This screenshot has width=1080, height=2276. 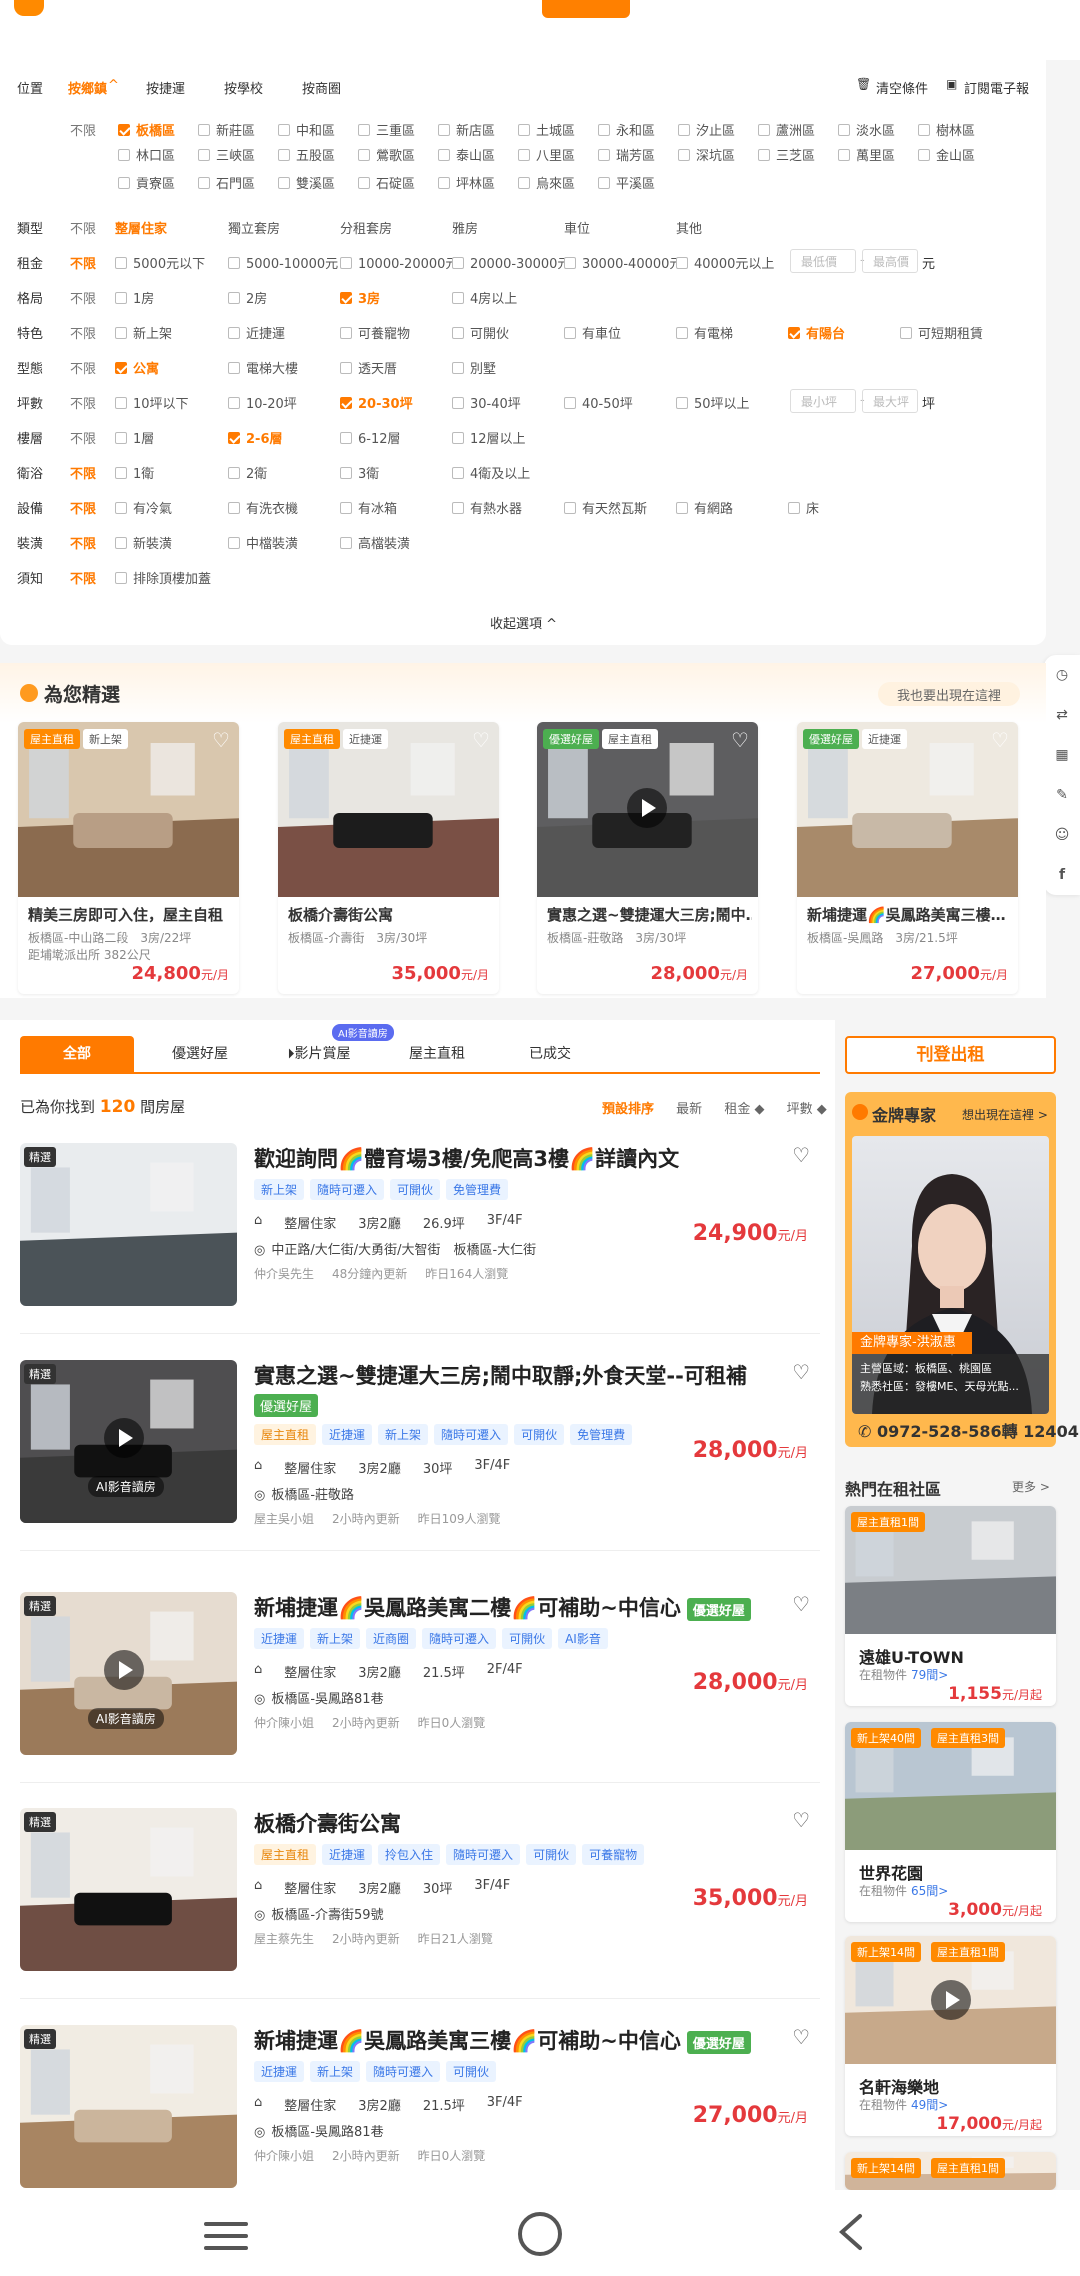 What do you see at coordinates (1062, 675) in the screenshot?
I see `history-icon: ◷` at bounding box center [1062, 675].